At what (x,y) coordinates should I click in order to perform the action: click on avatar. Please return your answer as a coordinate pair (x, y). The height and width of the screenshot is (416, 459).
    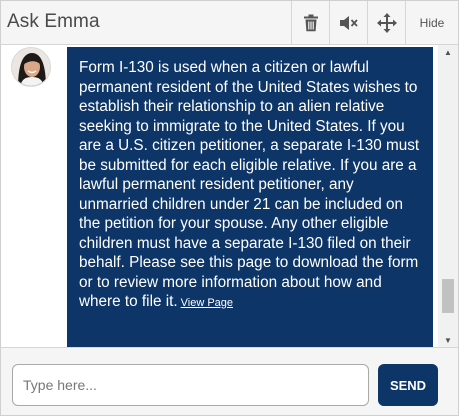
    Looking at the image, I should click on (31, 67).